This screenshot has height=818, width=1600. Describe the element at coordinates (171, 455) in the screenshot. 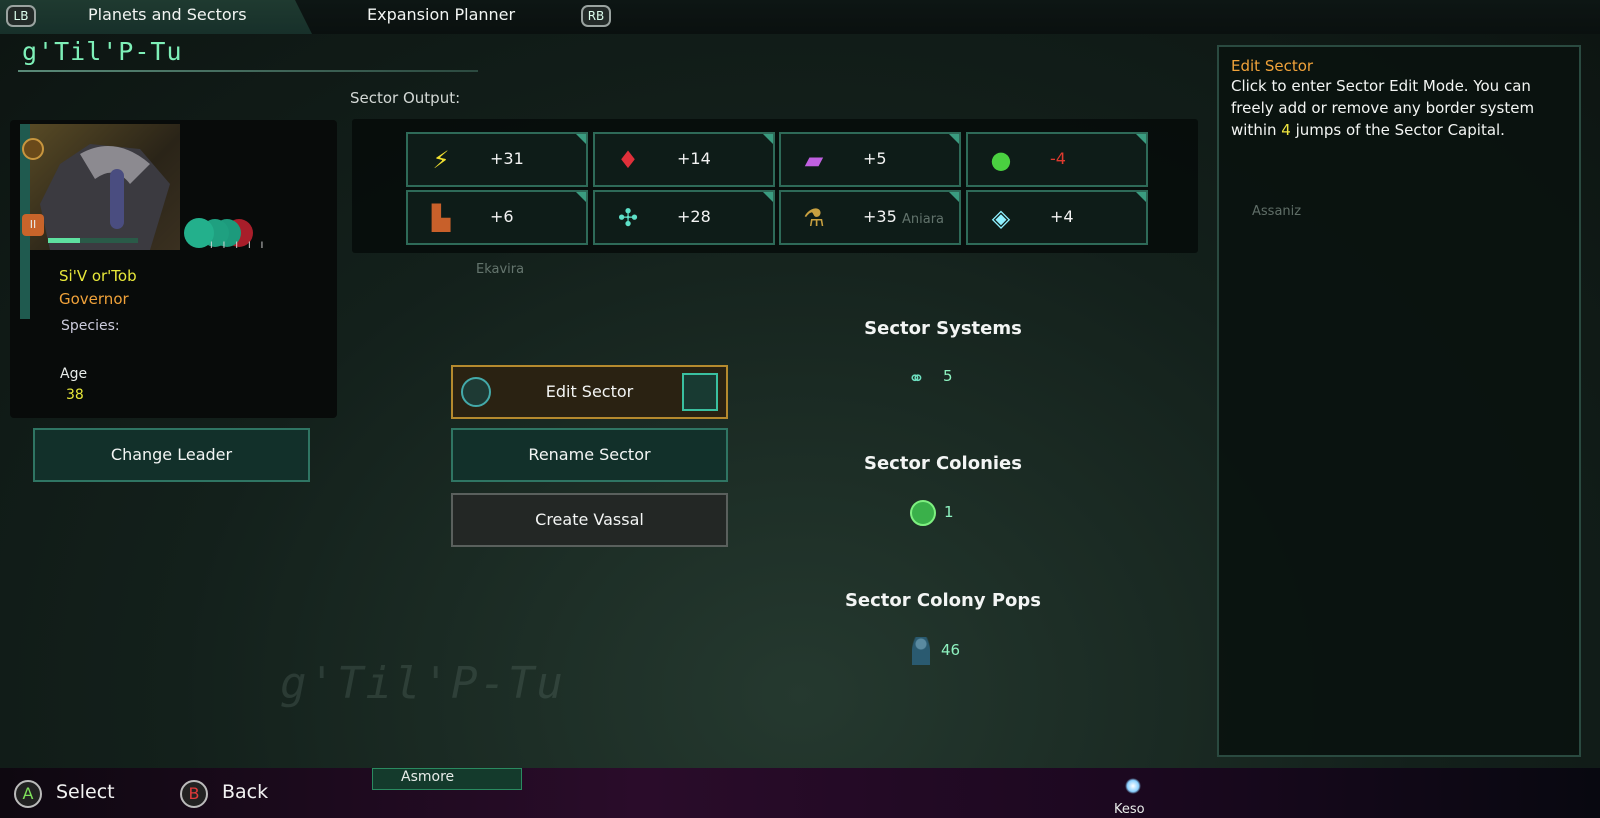

I see `change-leader-button: Change Leader` at that location.